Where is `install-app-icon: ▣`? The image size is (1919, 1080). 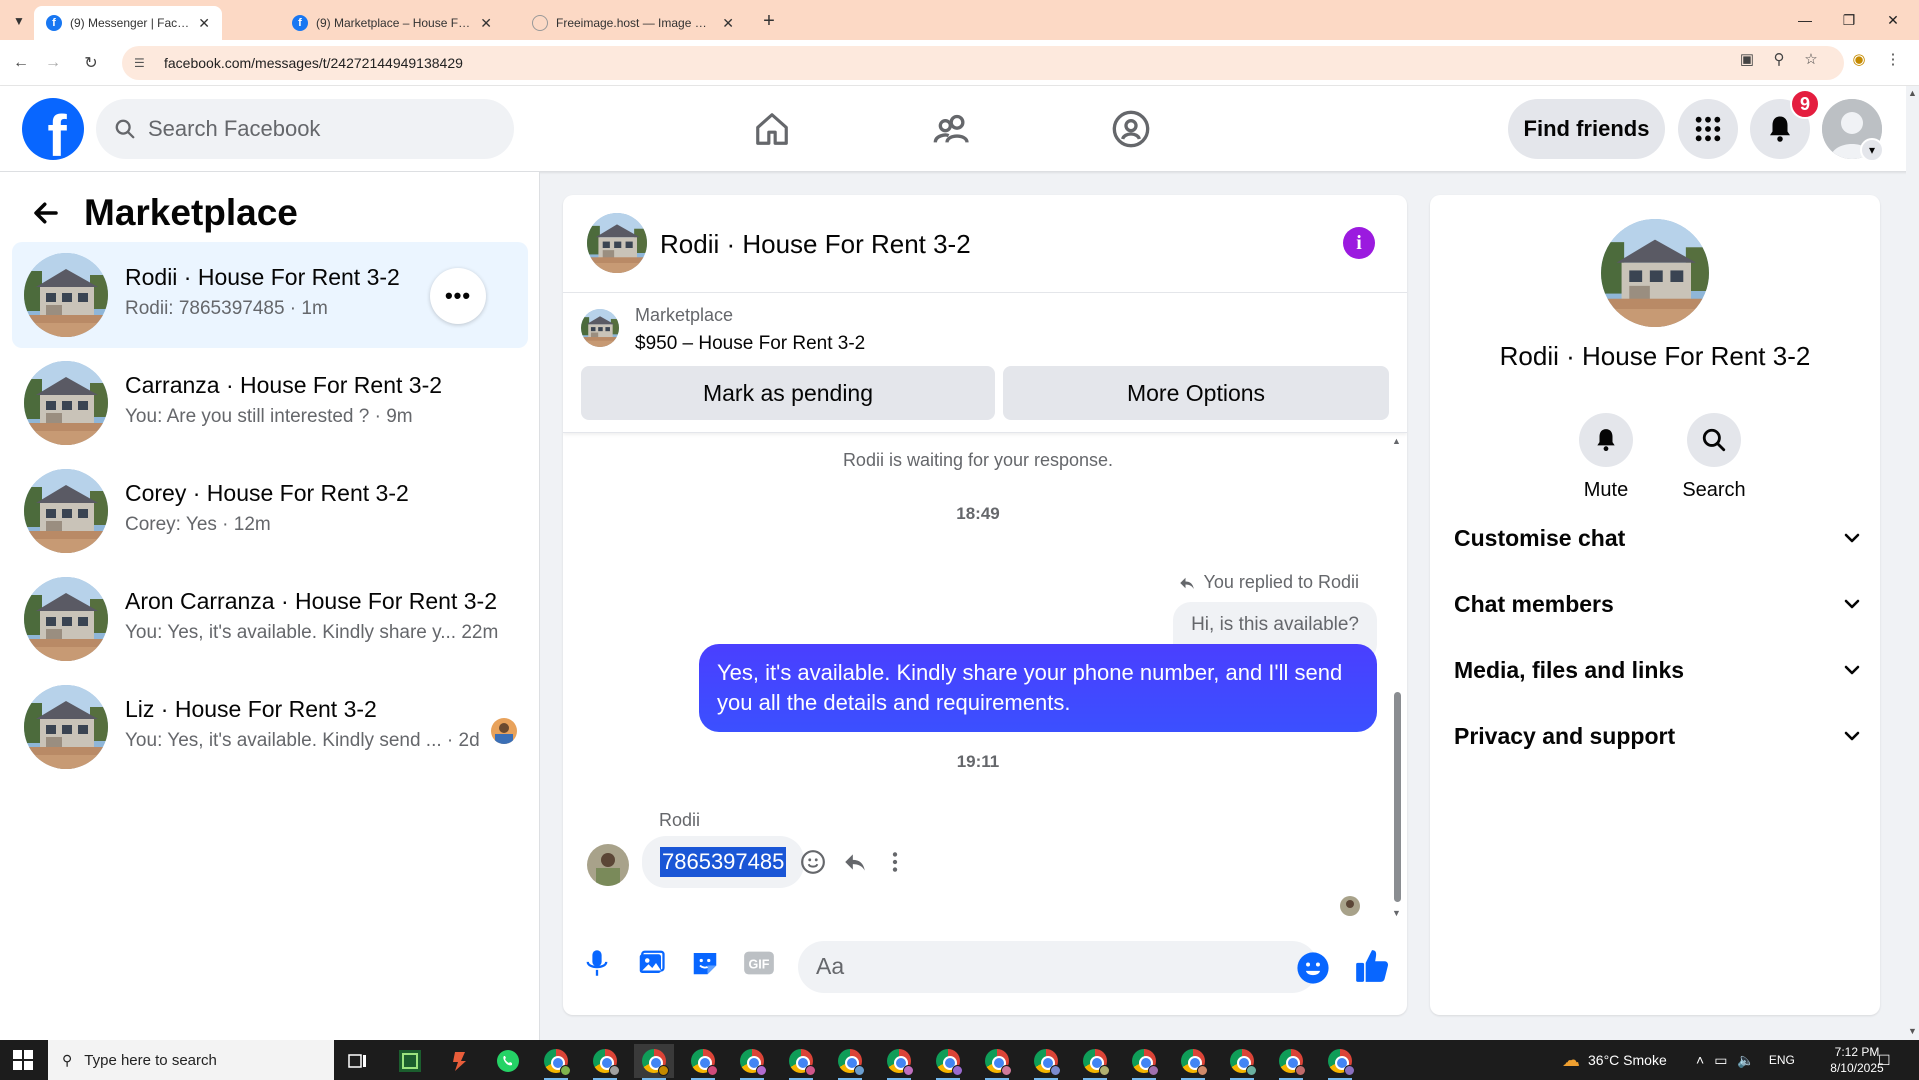 install-app-icon: ▣ is located at coordinates (1747, 59).